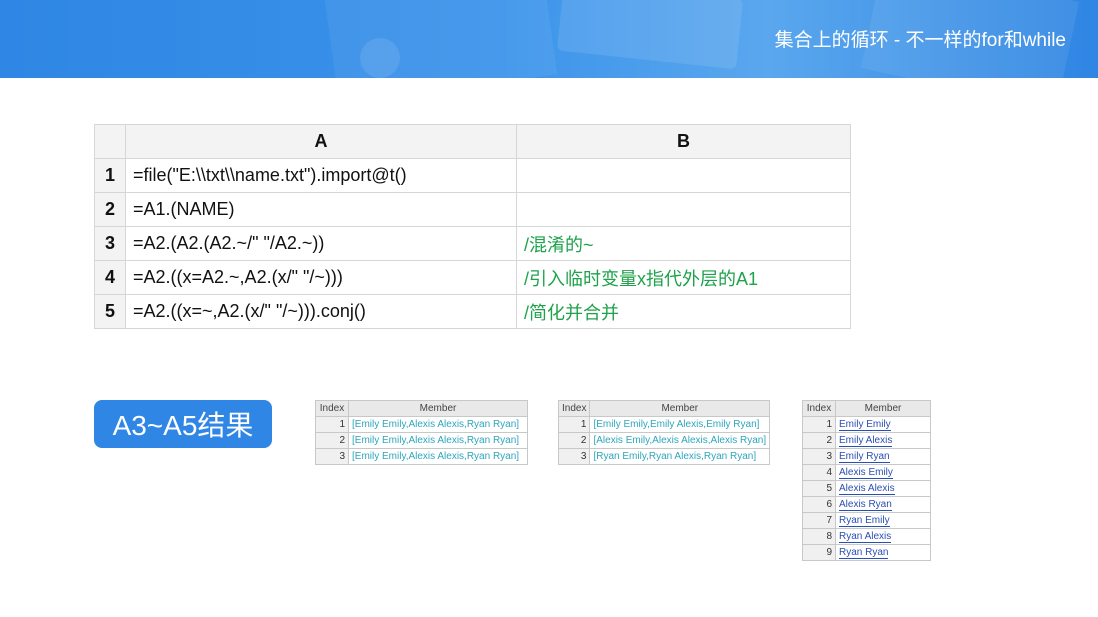 The height and width of the screenshot is (617, 1098). I want to click on grid-row: 1 =file("E:\\txt\\name.txt").import@t(), so click(472, 175).